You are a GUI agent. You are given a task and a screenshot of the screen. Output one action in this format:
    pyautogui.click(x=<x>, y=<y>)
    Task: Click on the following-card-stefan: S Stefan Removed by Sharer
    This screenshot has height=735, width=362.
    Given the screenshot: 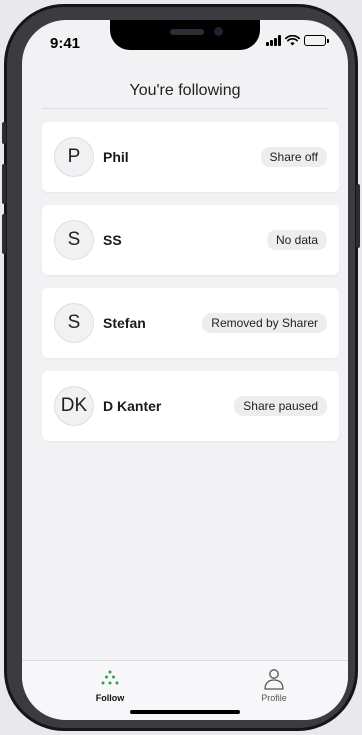 What is the action you would take?
    pyautogui.click(x=190, y=323)
    